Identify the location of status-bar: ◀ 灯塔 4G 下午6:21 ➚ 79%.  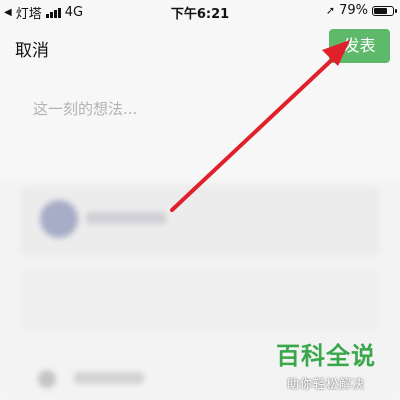
(200, 11).